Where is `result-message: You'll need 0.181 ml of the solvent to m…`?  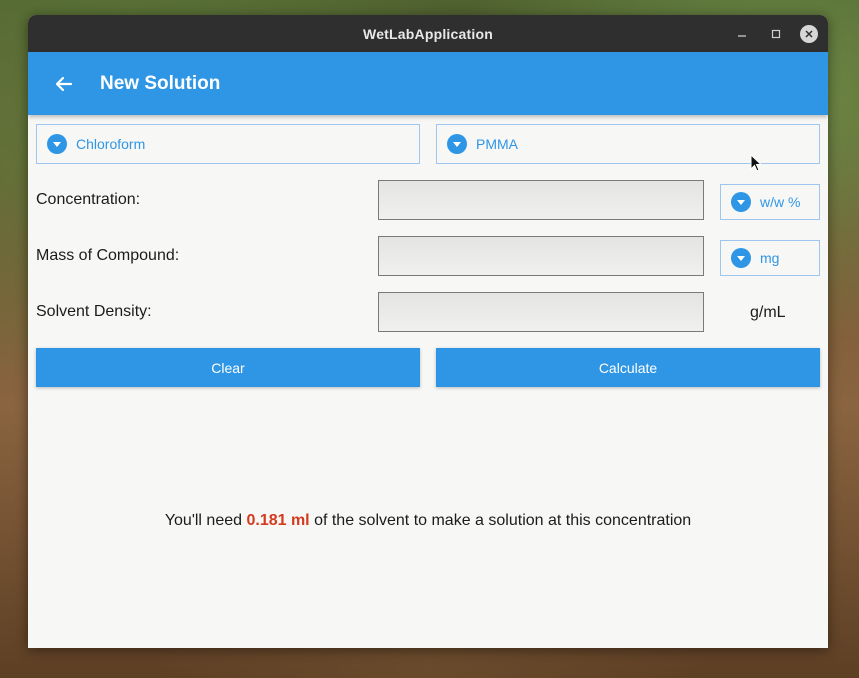
result-message: You'll need 0.181 ml of the solvent to m… is located at coordinates (428, 521).